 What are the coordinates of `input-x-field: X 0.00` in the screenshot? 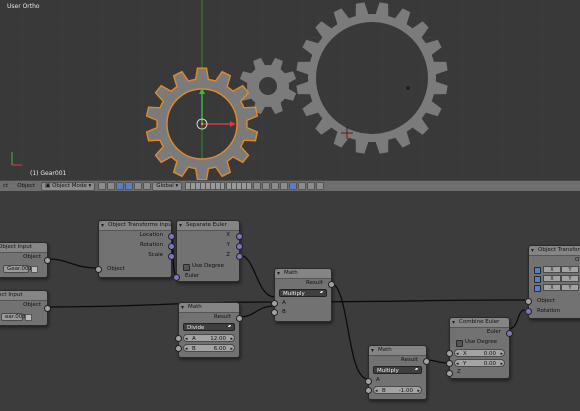 It's located at (479, 353).